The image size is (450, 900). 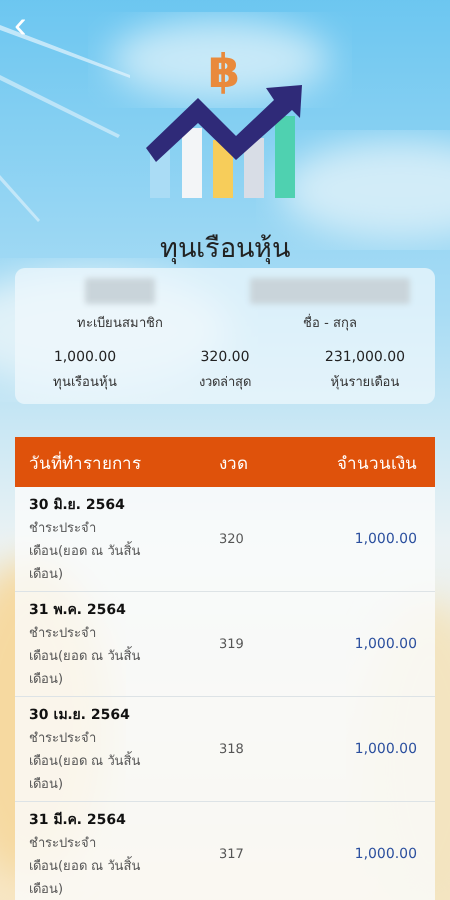 What do you see at coordinates (85, 383) in the screenshot?
I see `stat-label: ทุนเรือนหุ้น` at bounding box center [85, 383].